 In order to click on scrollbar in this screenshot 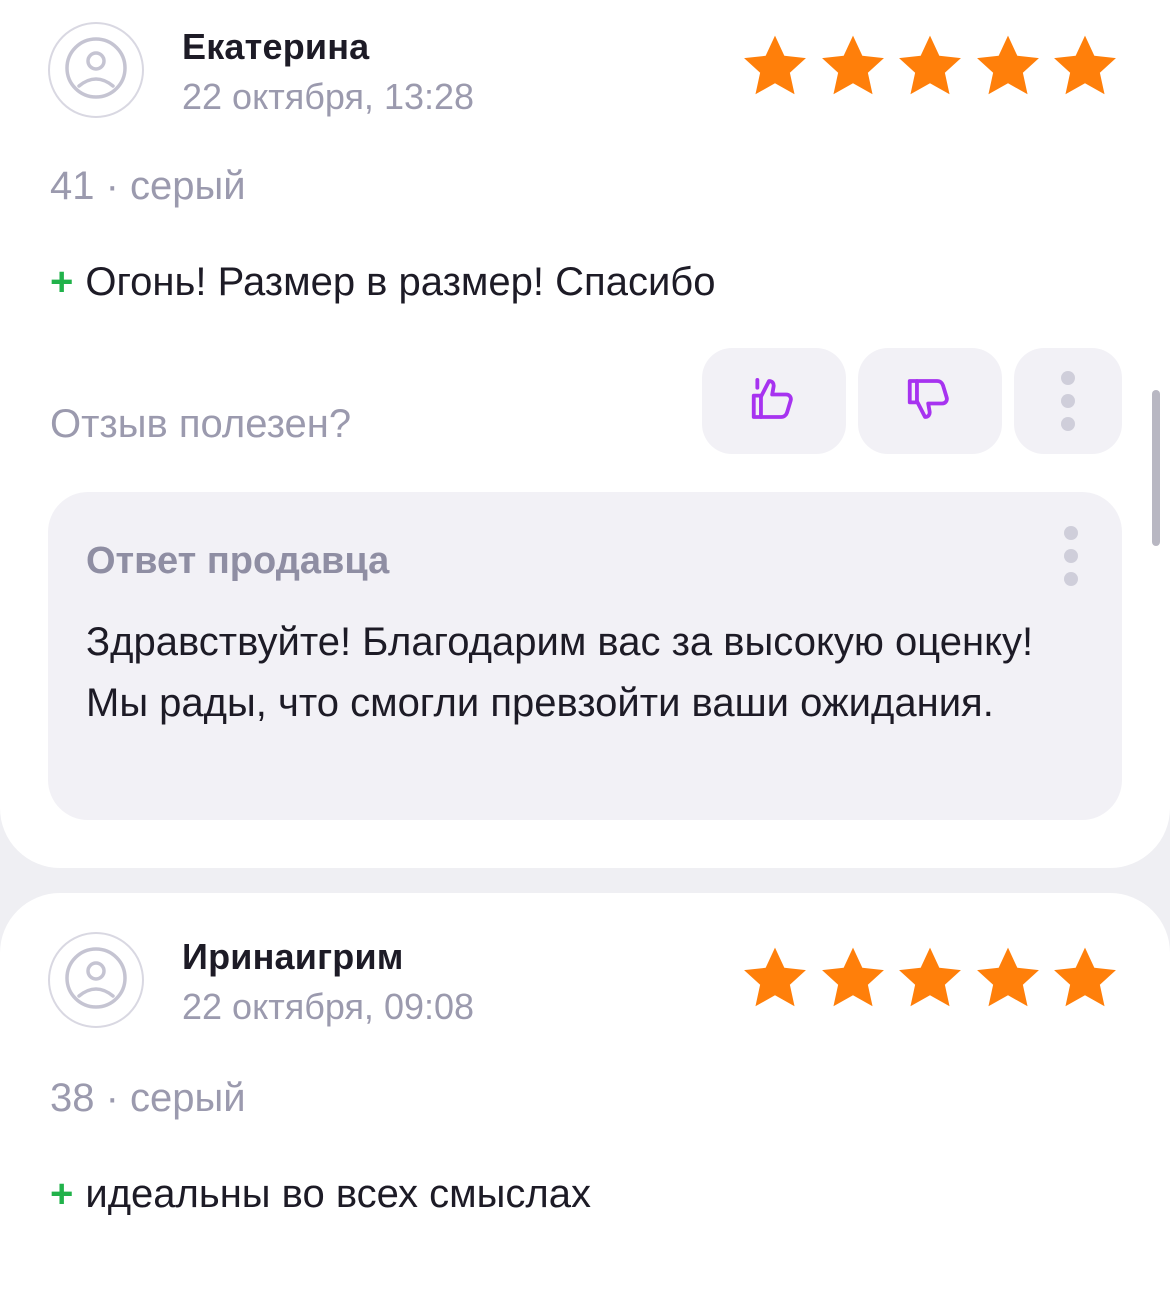, I will do `click(1156, 468)`.